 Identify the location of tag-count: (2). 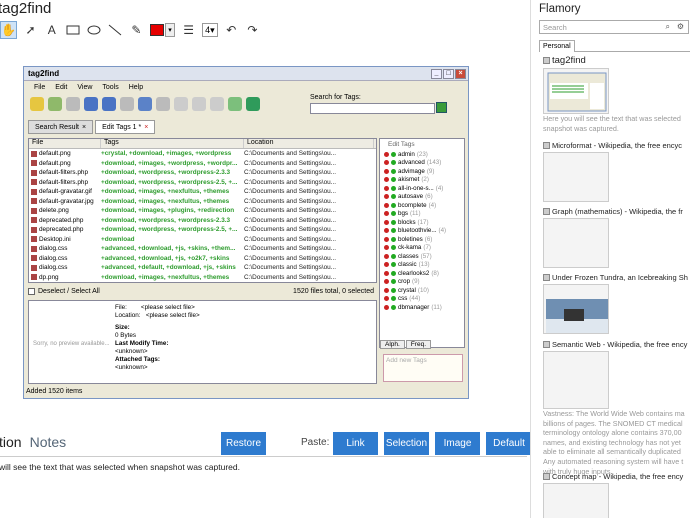
(425, 180).